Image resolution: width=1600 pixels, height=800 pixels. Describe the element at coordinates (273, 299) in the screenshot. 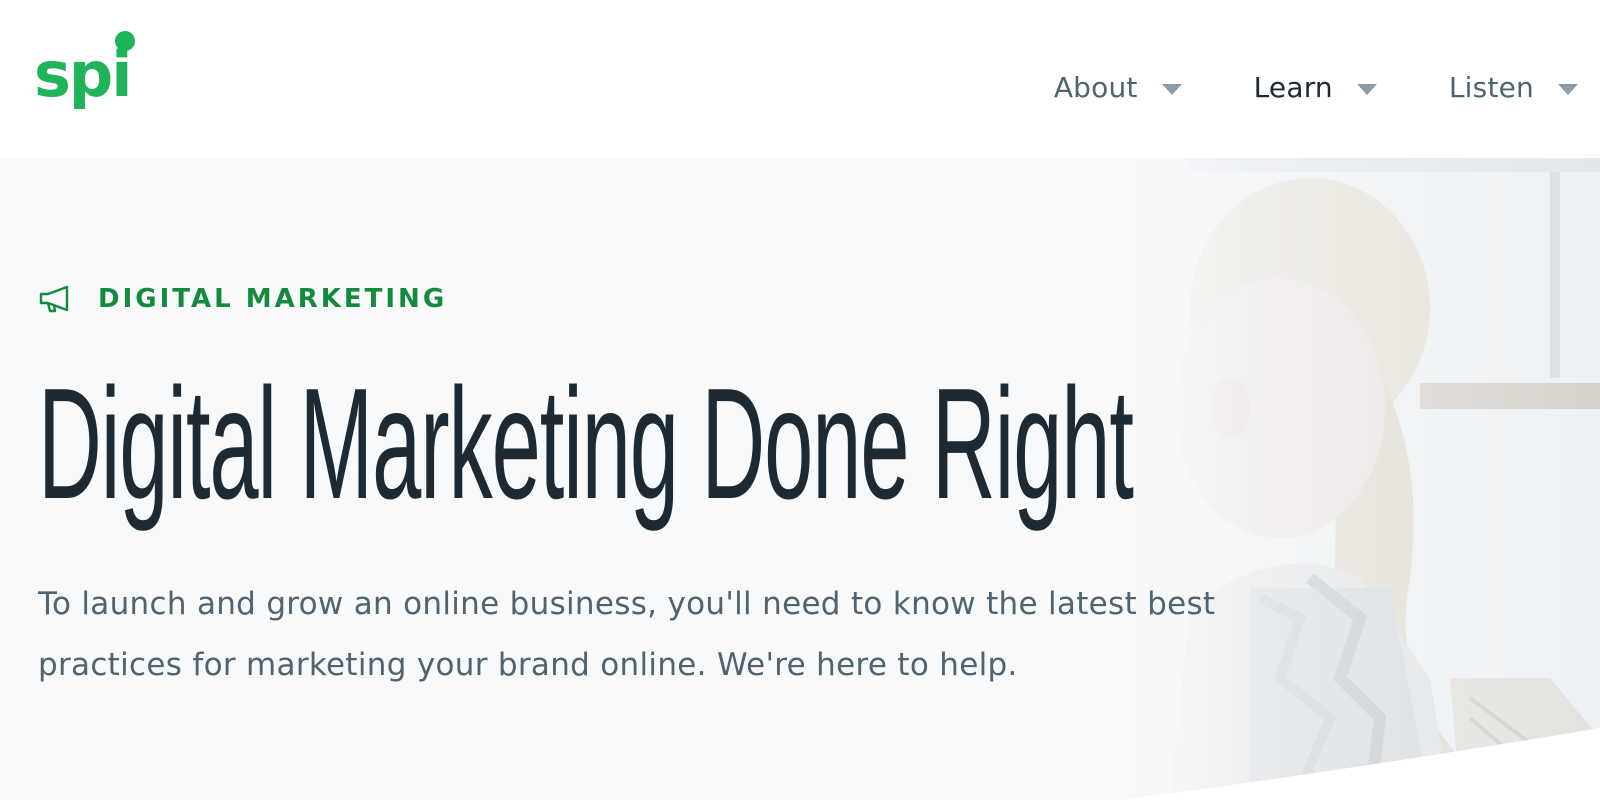

I see `category-label: DIGITAL MARKETING` at that location.